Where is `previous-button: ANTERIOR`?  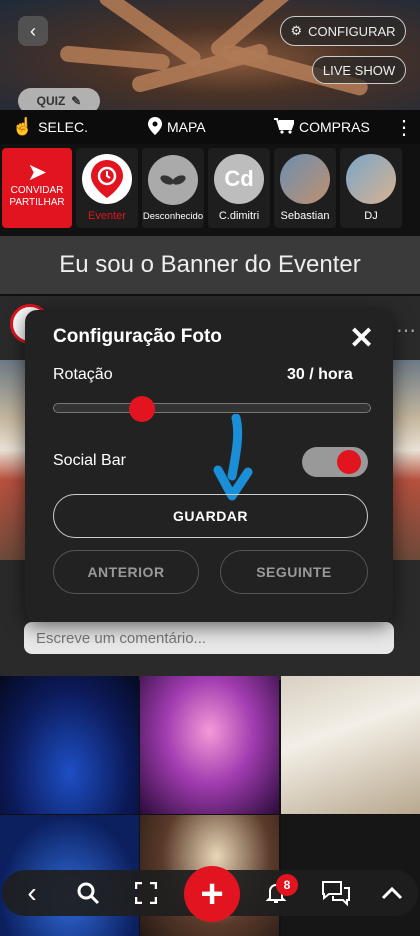 previous-button: ANTERIOR is located at coordinates (126, 572).